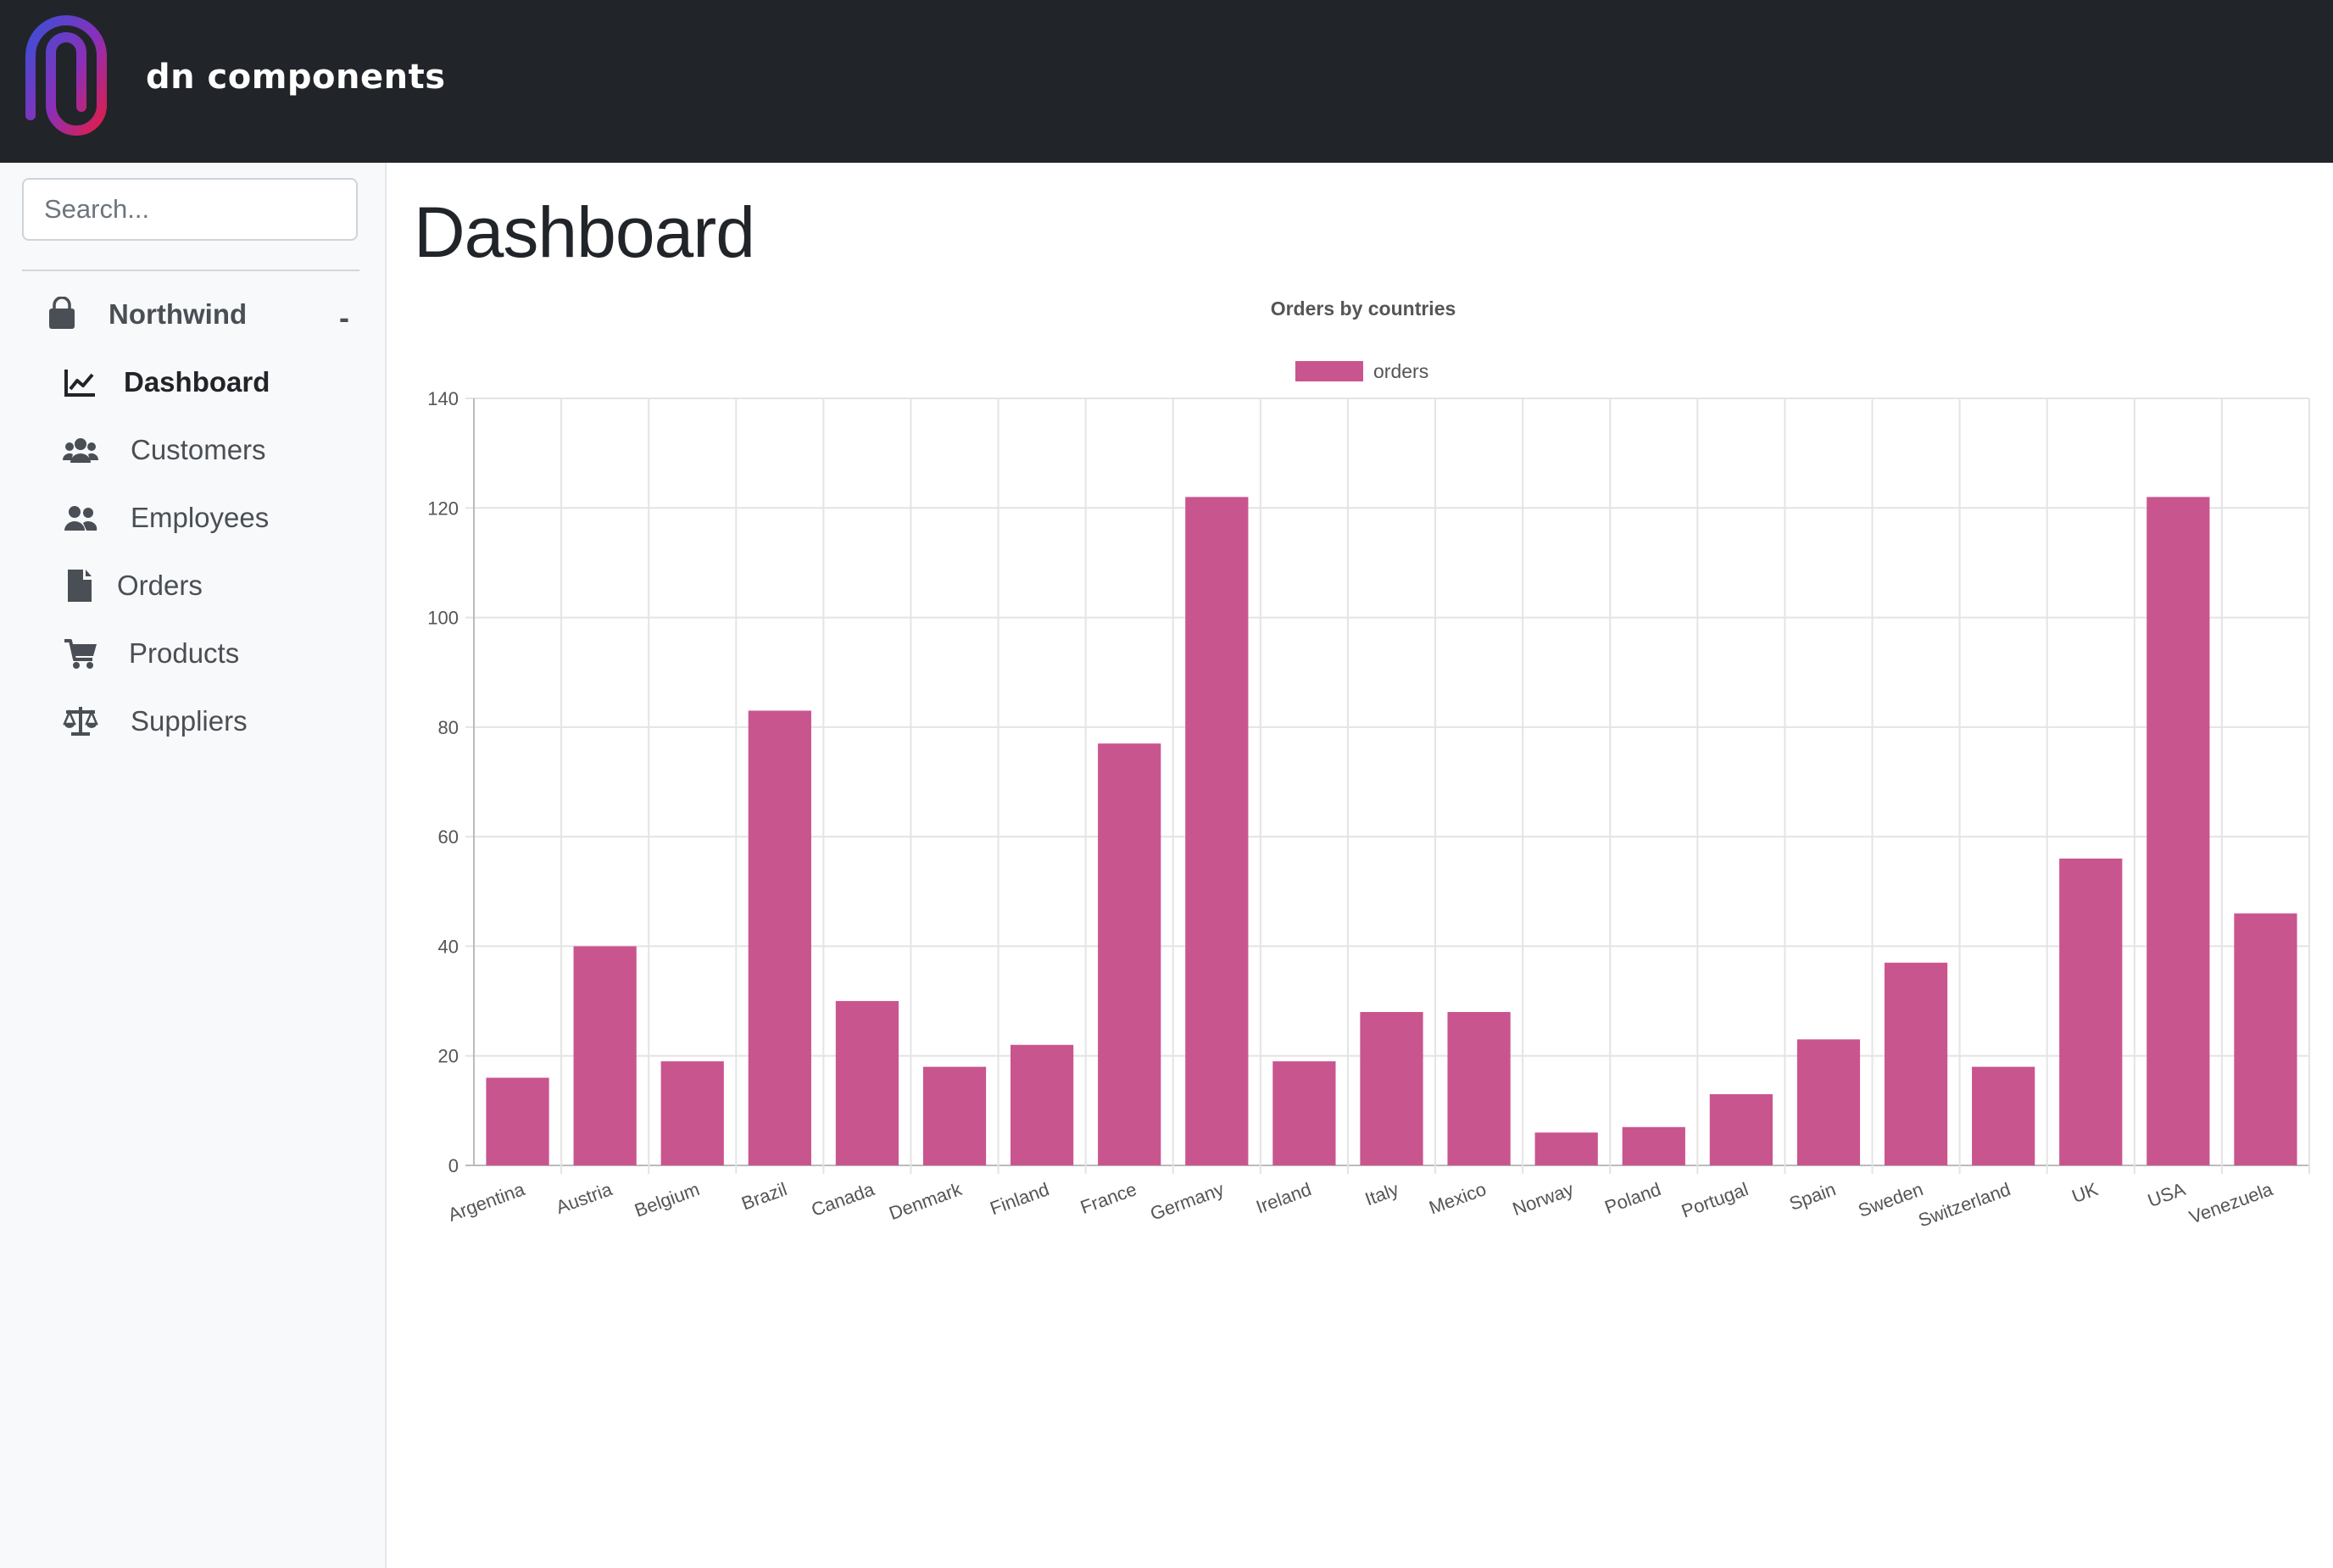  I want to click on x-tick-label: Canada, so click(843, 1199).